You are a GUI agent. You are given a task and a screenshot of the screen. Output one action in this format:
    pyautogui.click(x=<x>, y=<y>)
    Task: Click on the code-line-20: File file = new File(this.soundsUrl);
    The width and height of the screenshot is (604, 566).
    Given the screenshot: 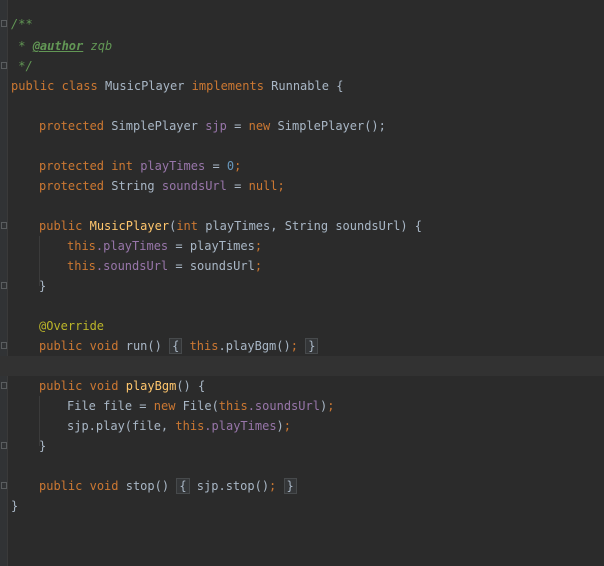 What is the action you would take?
    pyautogui.click(x=302, y=406)
    